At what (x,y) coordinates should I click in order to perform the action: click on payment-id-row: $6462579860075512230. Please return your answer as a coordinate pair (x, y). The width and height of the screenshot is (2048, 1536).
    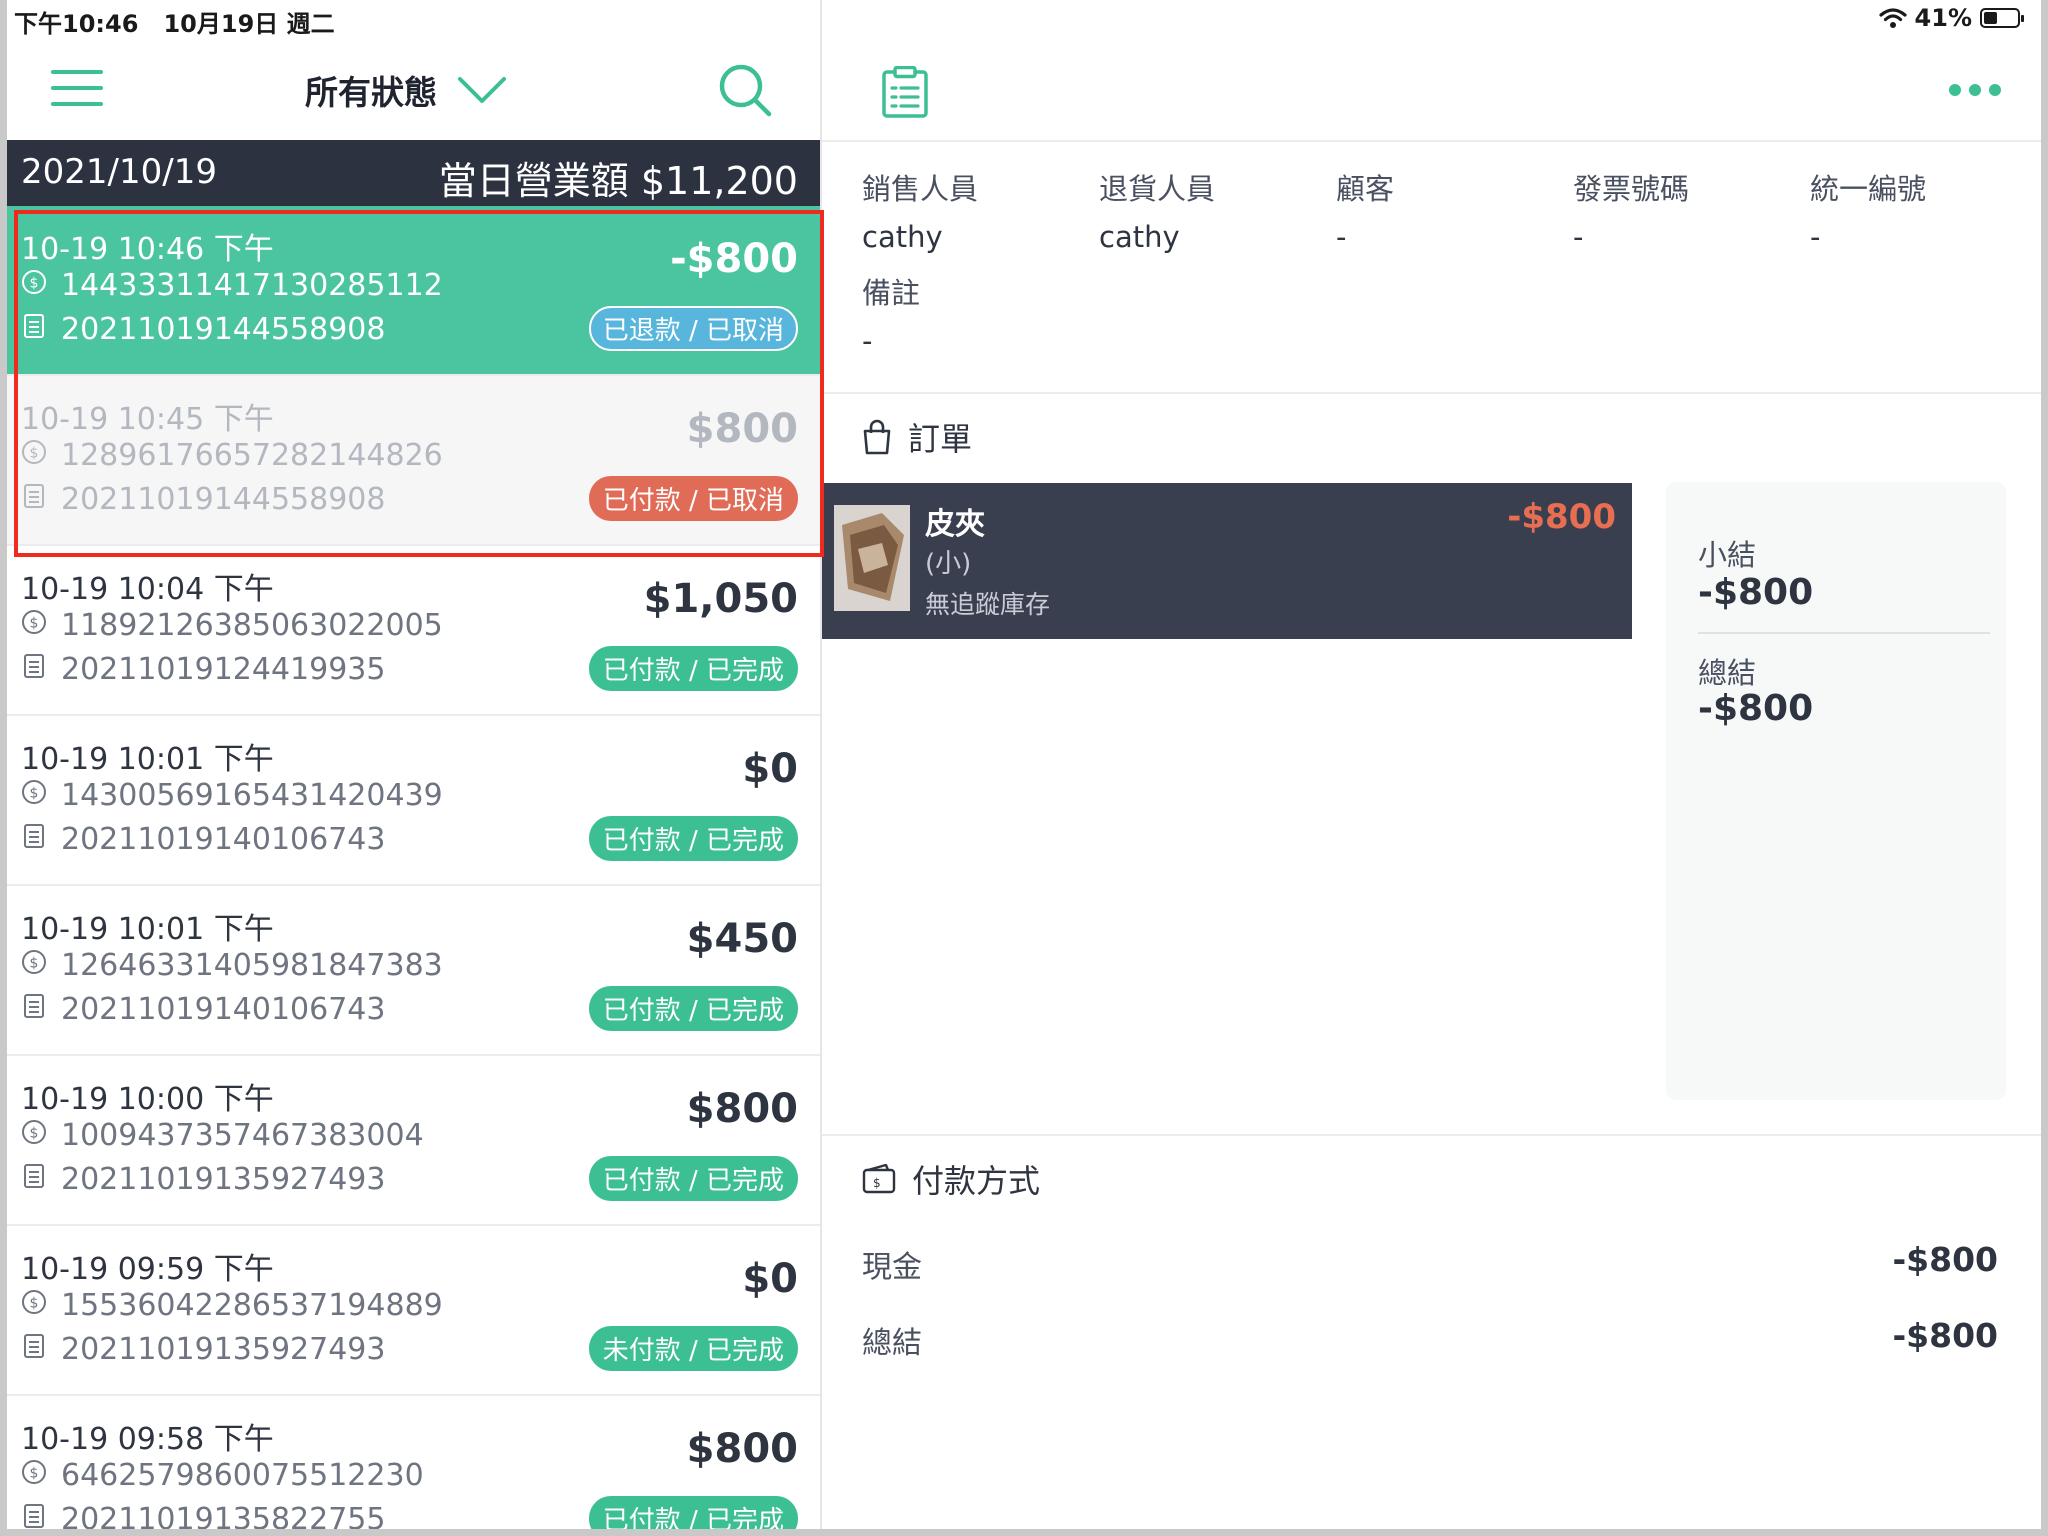
    Looking at the image, I should click on (222, 1475).